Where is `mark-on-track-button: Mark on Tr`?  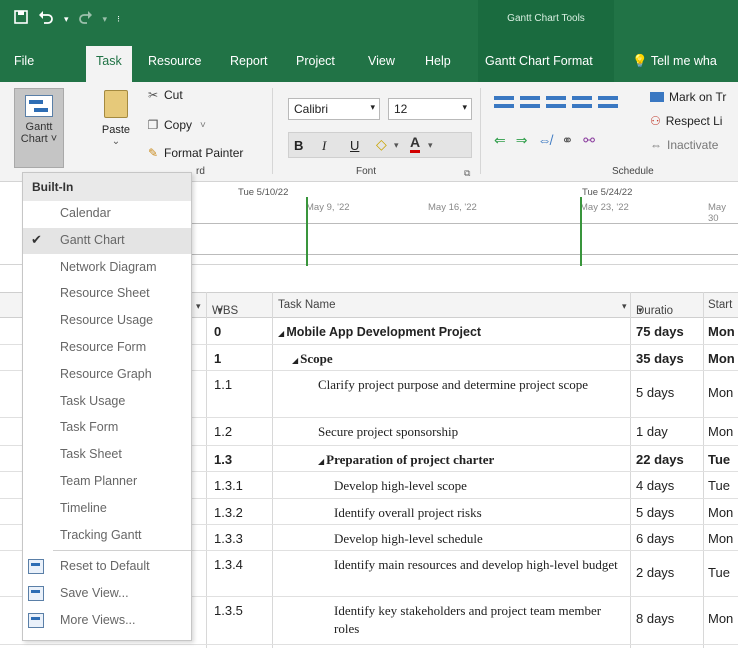
mark-on-track-button: Mark on Tr is located at coordinates (688, 97).